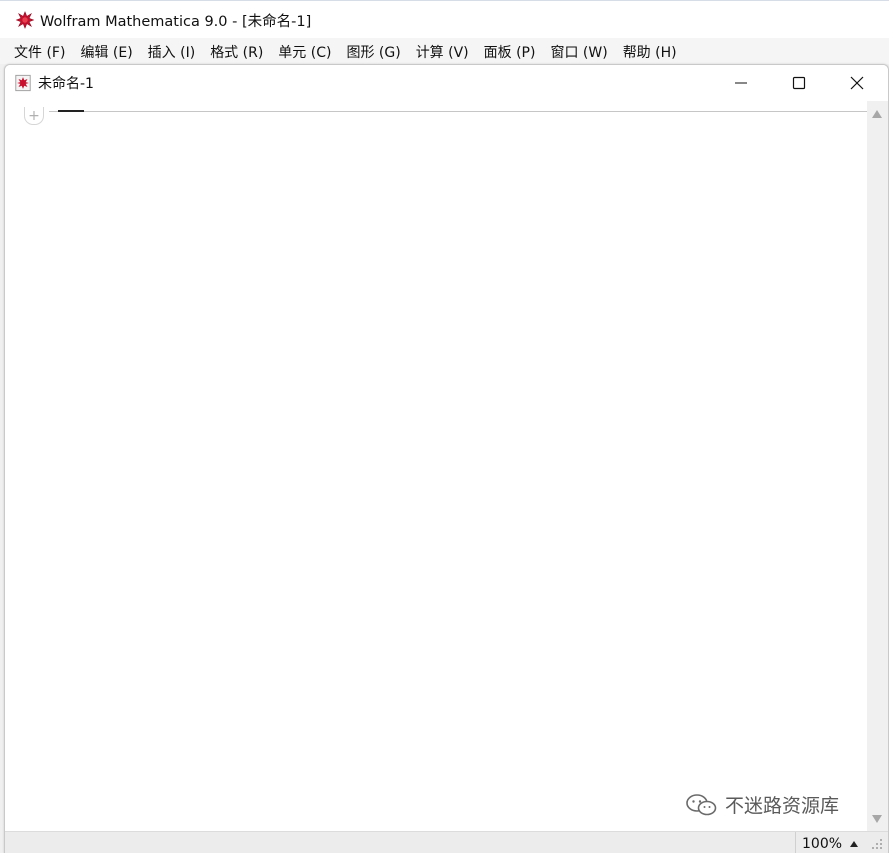 The width and height of the screenshot is (889, 853). Describe the element at coordinates (510, 51) in the screenshot. I see `menu-palettes: 面板 (P)` at that location.